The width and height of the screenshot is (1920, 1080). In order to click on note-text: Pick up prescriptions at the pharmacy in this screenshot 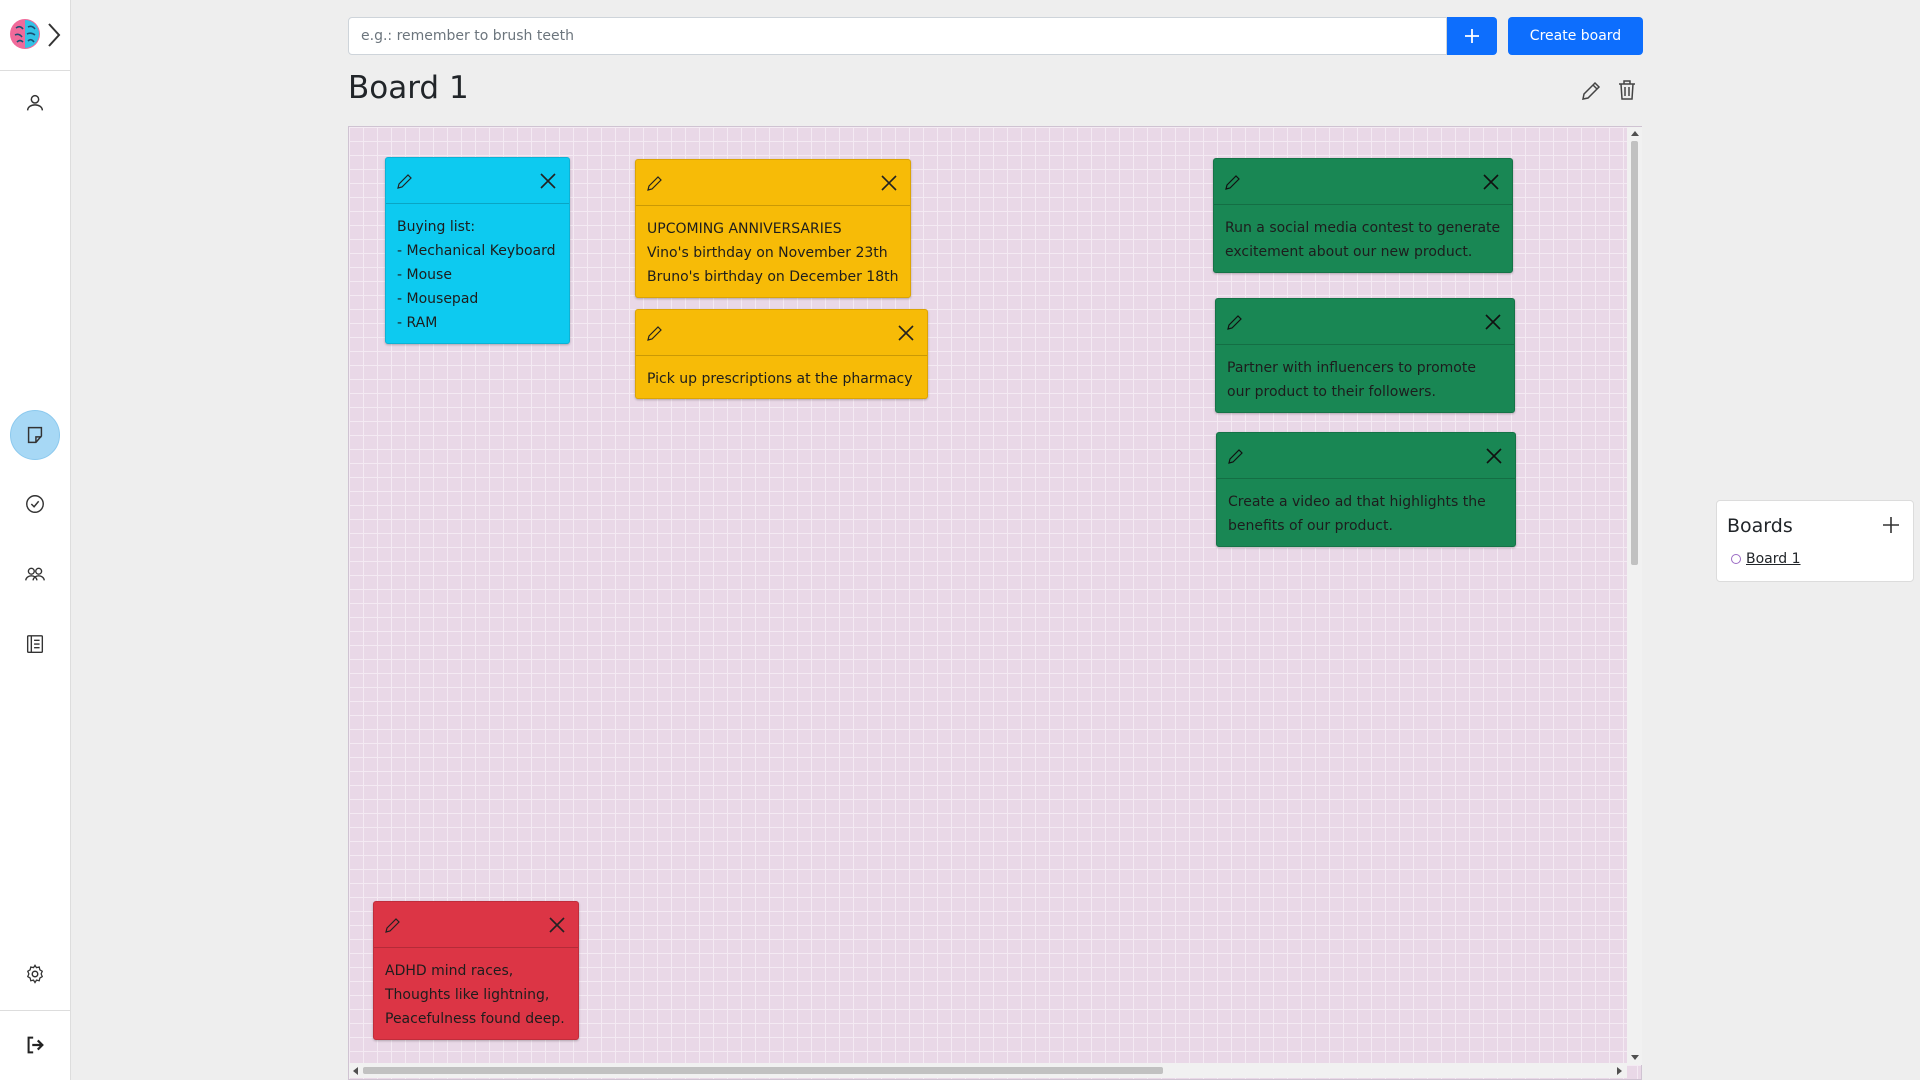, I will do `click(781, 377)`.